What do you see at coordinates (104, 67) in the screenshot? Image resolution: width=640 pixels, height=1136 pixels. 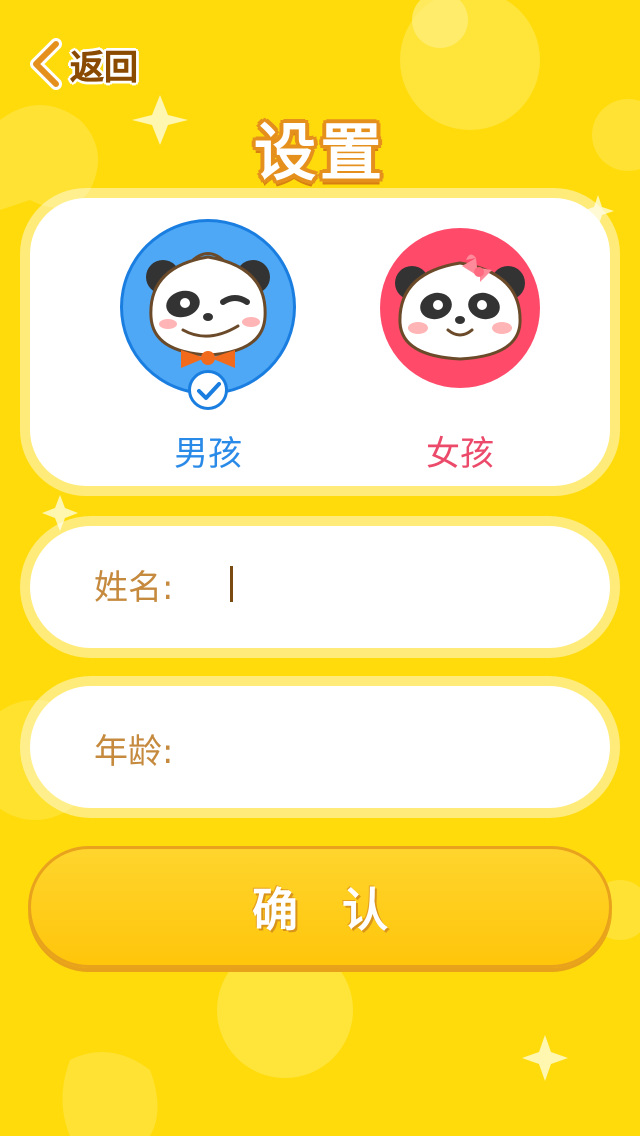 I see `back-label: 返回` at bounding box center [104, 67].